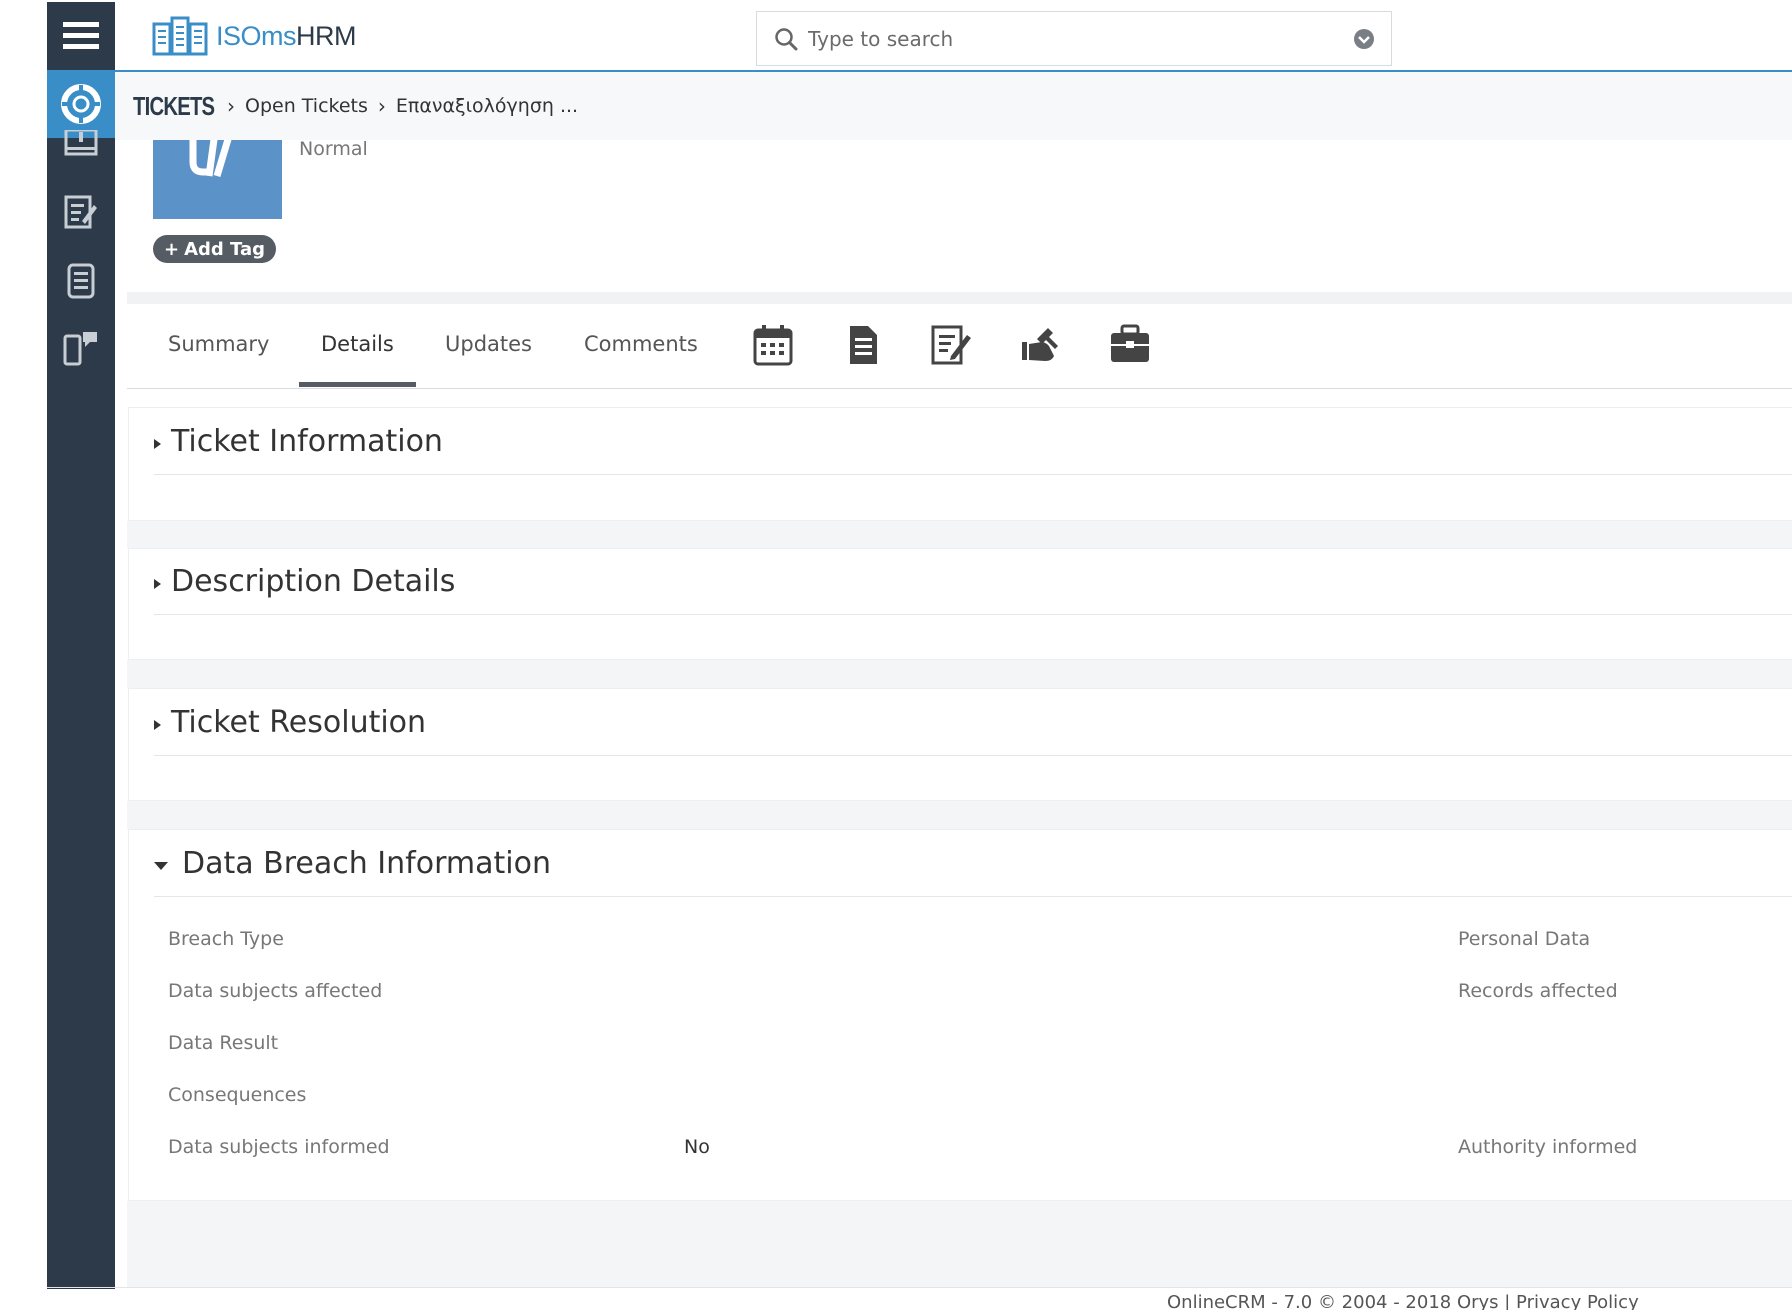 Image resolution: width=1792 pixels, height=1310 pixels. What do you see at coordinates (773, 345) in the screenshot?
I see `calendar-icon` at bounding box center [773, 345].